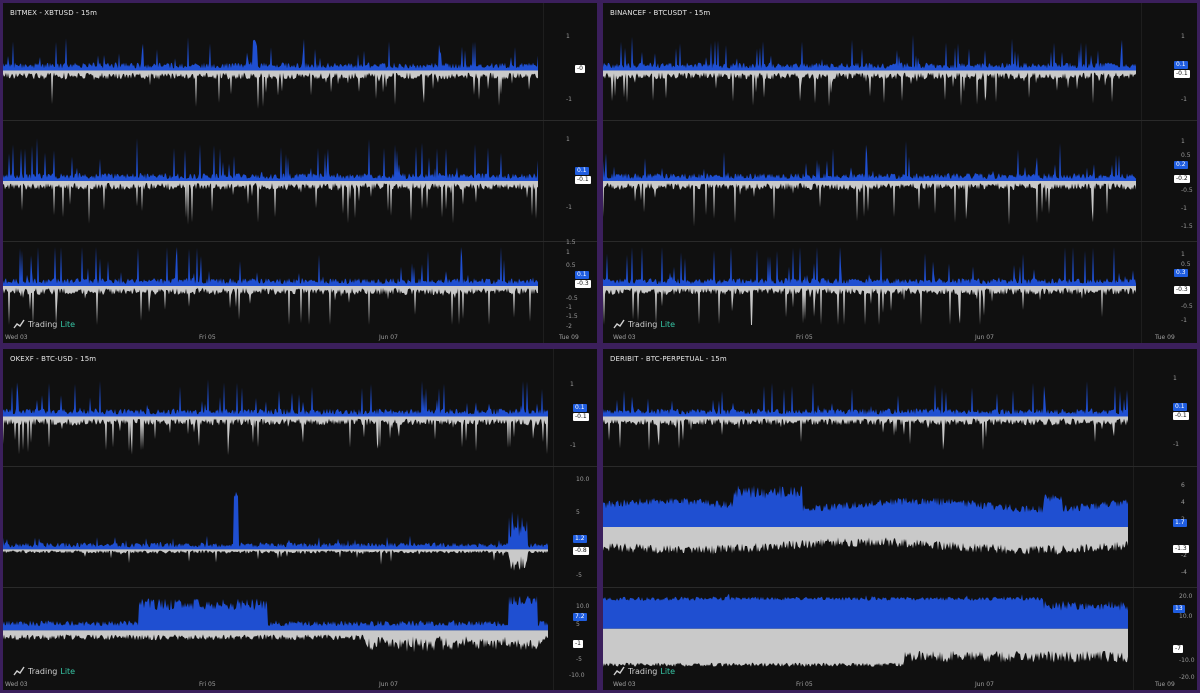 The width and height of the screenshot is (1200, 693). Describe the element at coordinates (1182, 179) in the screenshot. I see `value-badge-sell: -0.2` at that location.